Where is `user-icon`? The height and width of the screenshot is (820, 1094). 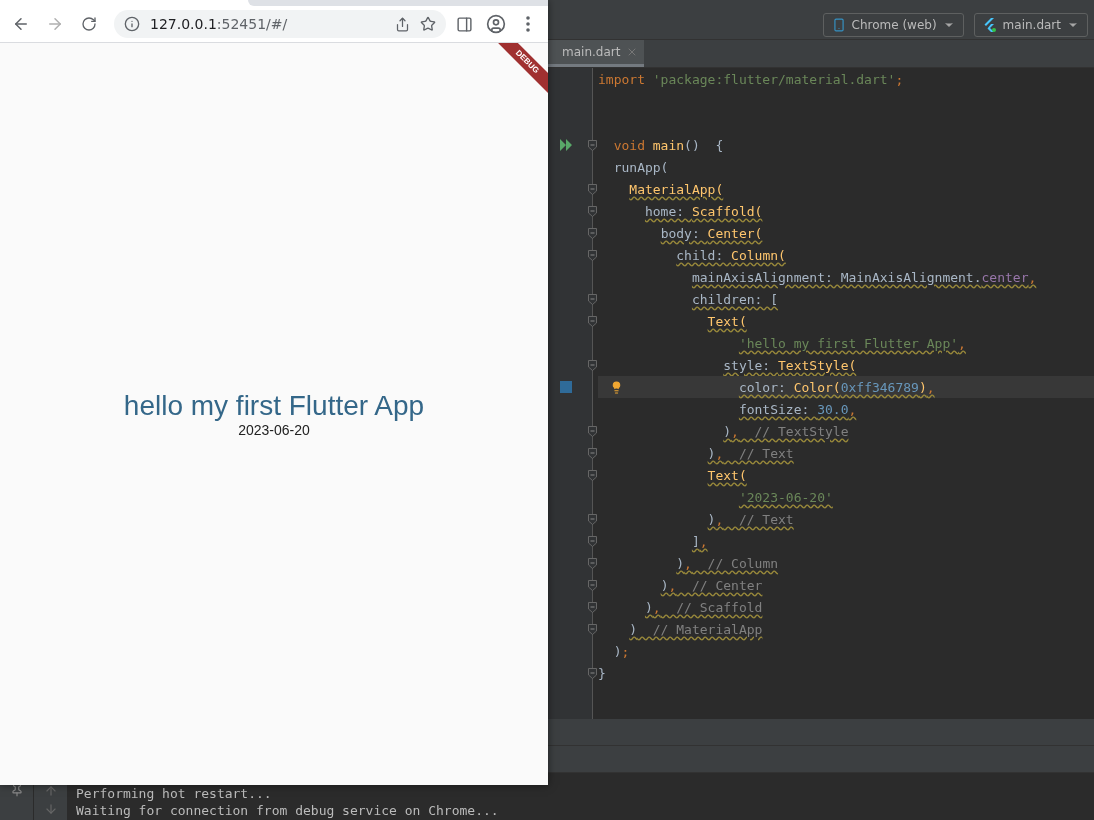 user-icon is located at coordinates (496, 24).